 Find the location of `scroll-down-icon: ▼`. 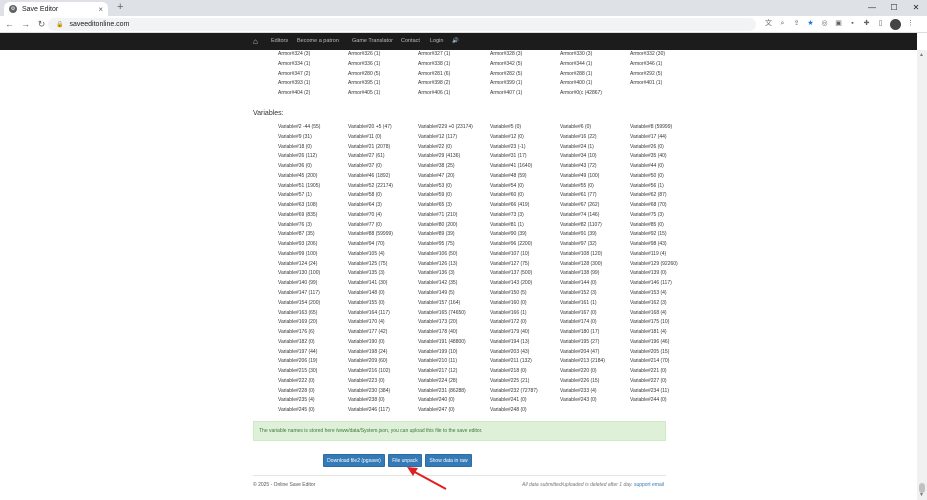

scroll-down-icon: ▼ is located at coordinates (921, 495).